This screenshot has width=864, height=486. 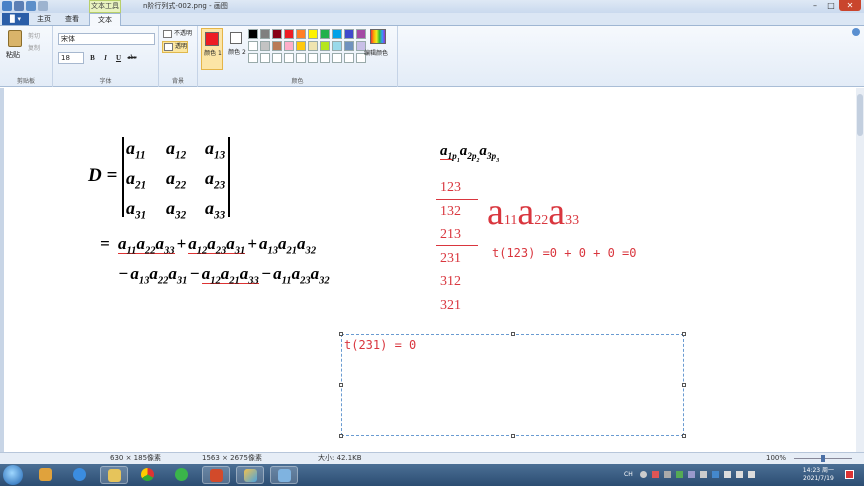 I want to click on refresh-app-icon, so click(x=181, y=474).